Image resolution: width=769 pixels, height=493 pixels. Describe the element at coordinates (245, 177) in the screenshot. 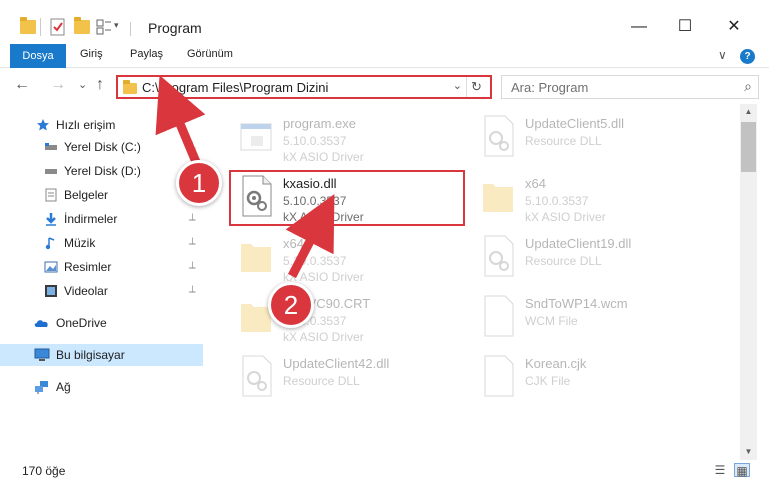

I see `annotation-arrows` at that location.